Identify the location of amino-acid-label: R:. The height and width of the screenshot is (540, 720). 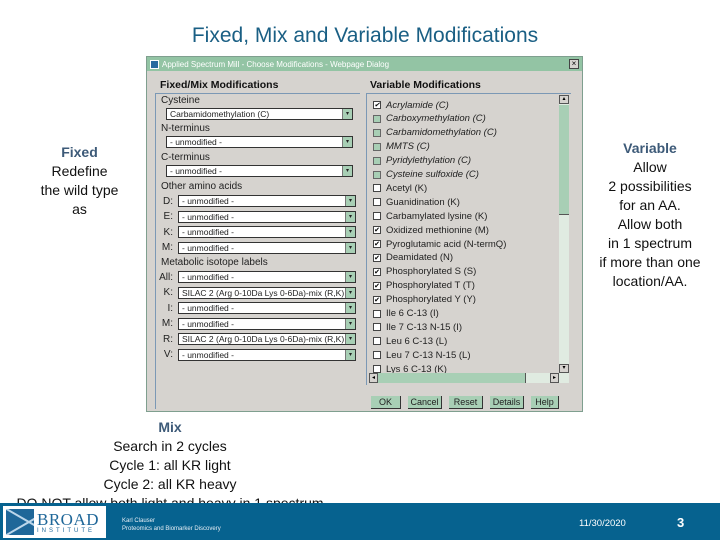
(168, 339).